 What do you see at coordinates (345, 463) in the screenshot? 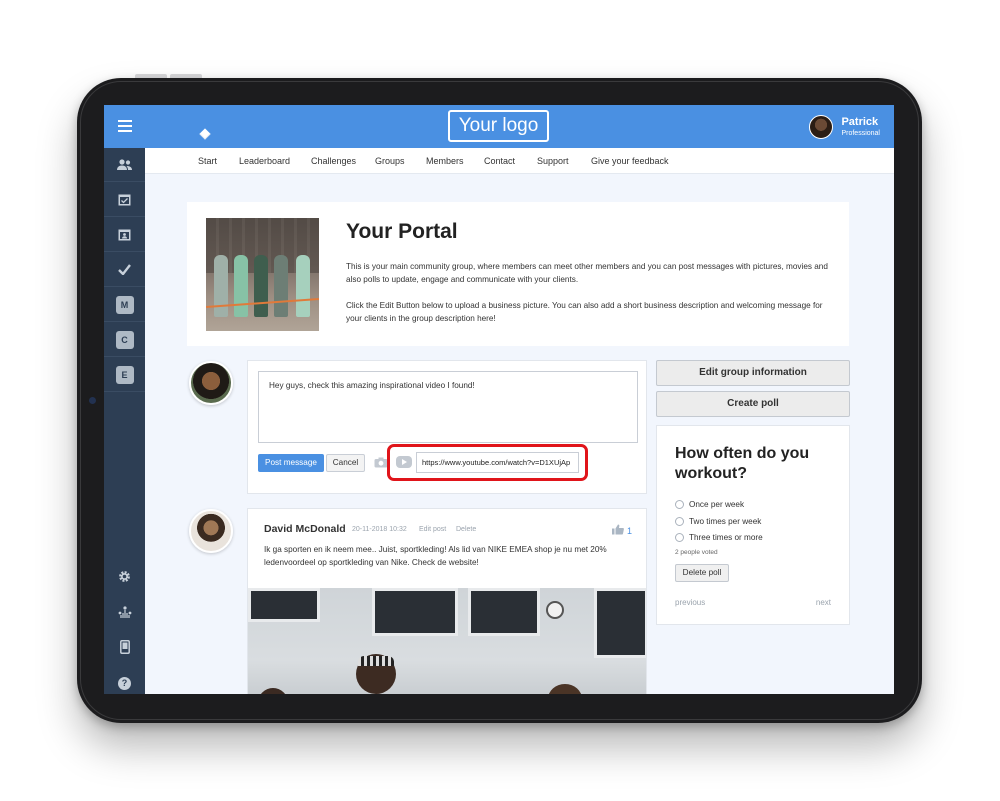
I see `cancel-button: Cancel` at bounding box center [345, 463].